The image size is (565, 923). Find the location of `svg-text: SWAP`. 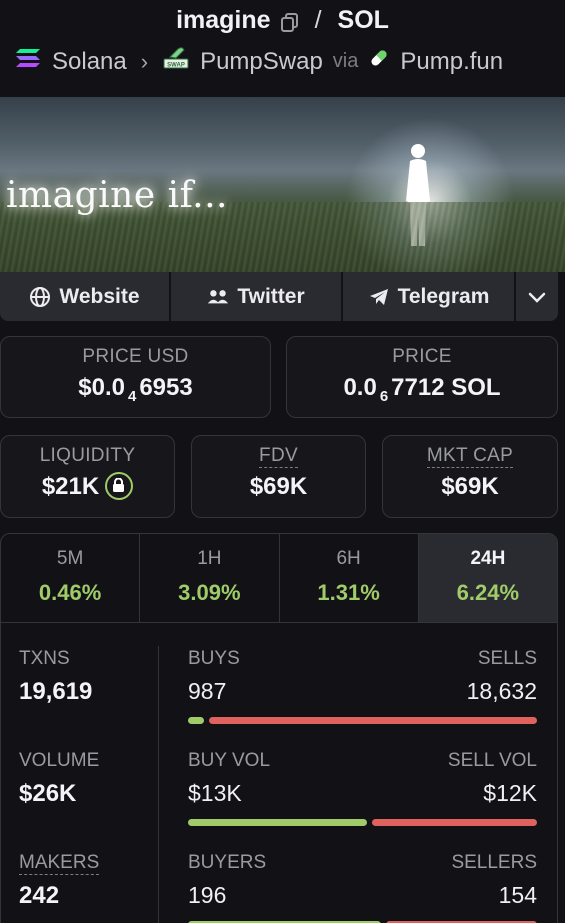

svg-text: SWAP is located at coordinates (176, 66).